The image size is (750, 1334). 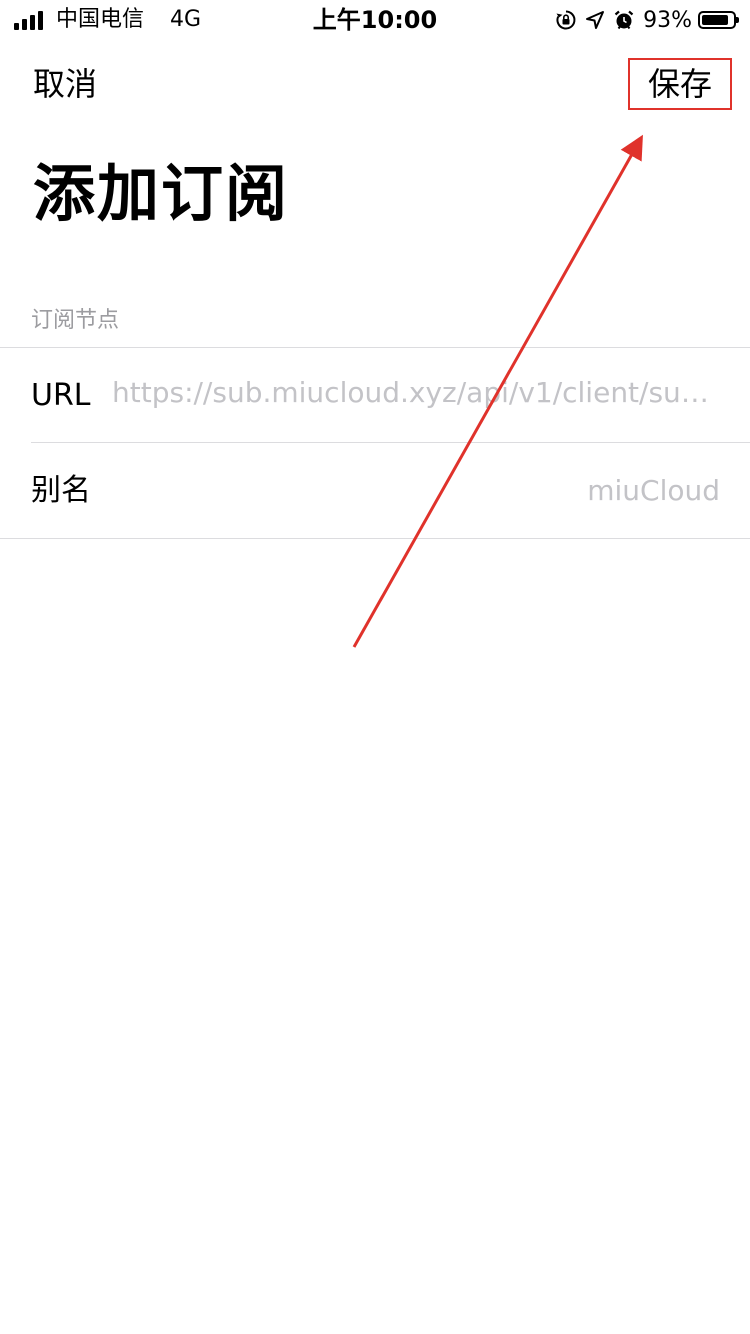 I want to click on cancel-button: 取消, so click(x=65, y=84).